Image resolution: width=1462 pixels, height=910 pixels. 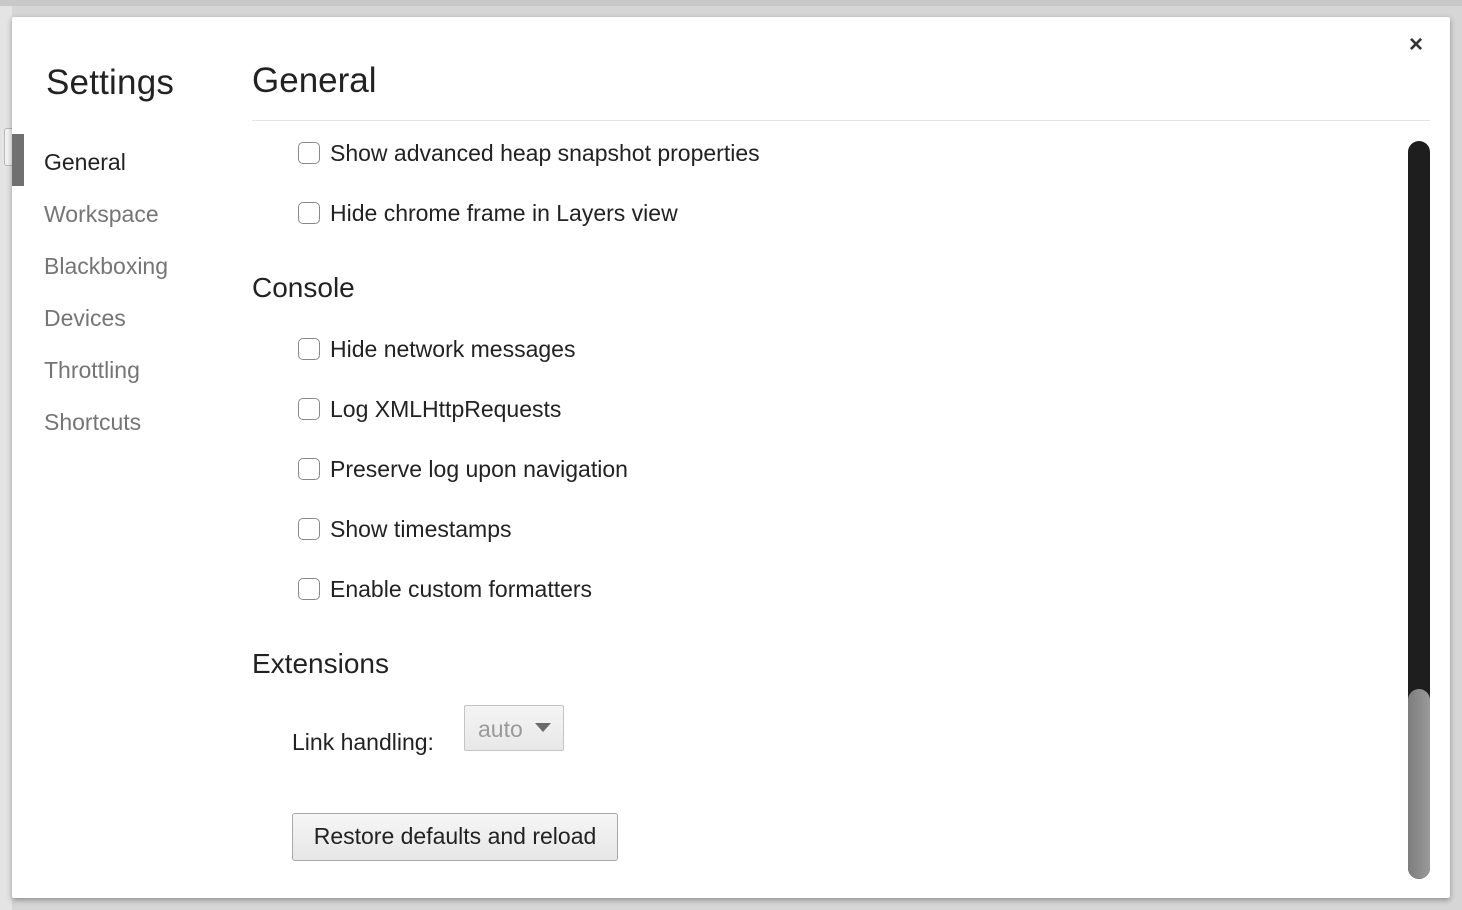 I want to click on background-window-topbar, so click(x=731, y=3).